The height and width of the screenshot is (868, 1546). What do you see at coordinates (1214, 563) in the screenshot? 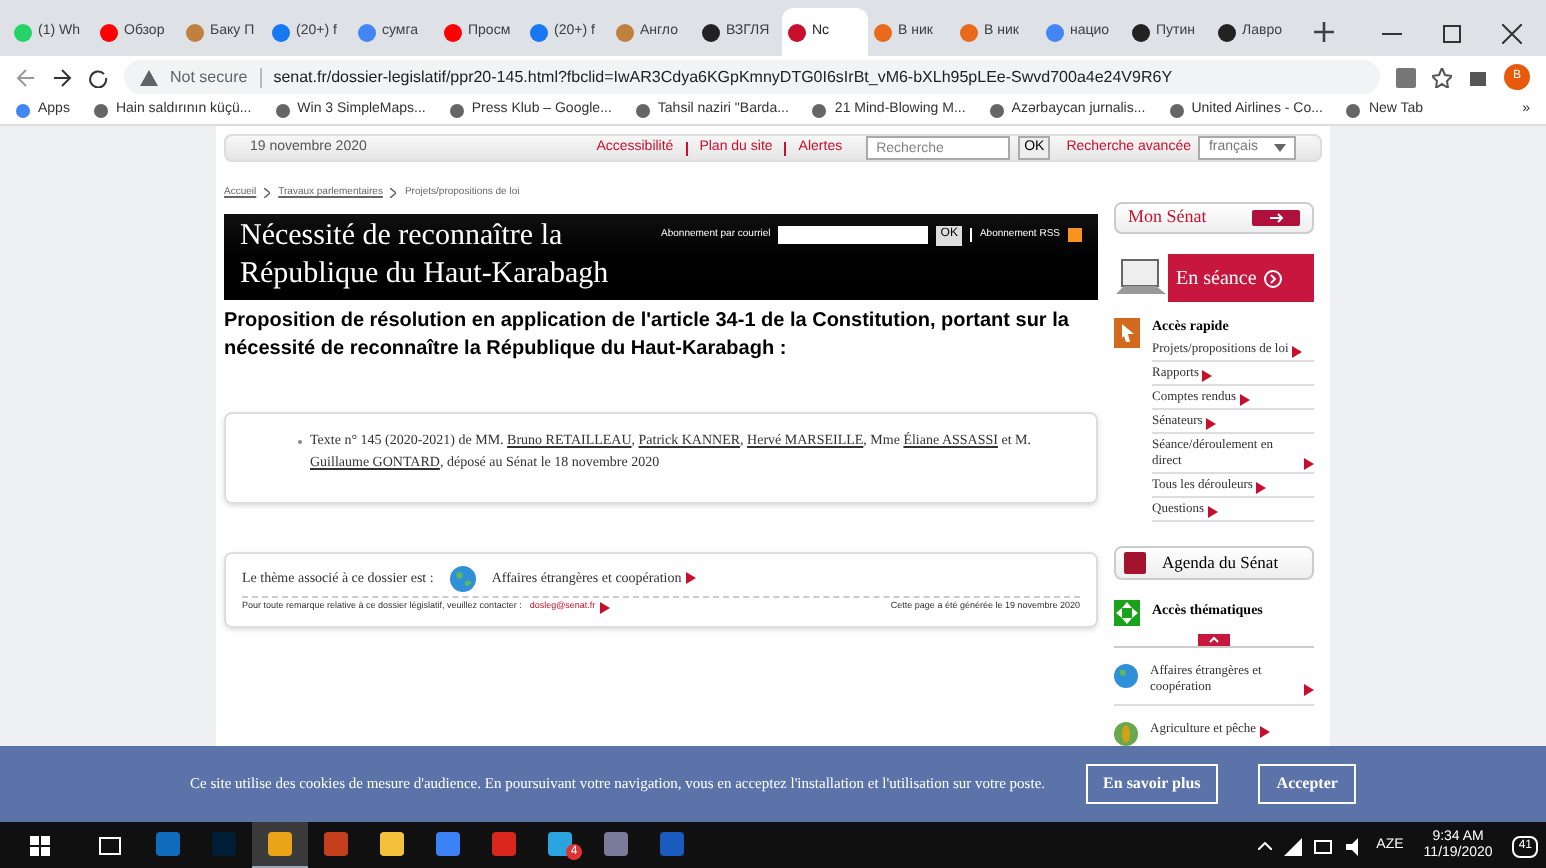
I see `agenda-button: Agenda du Sénat` at bounding box center [1214, 563].